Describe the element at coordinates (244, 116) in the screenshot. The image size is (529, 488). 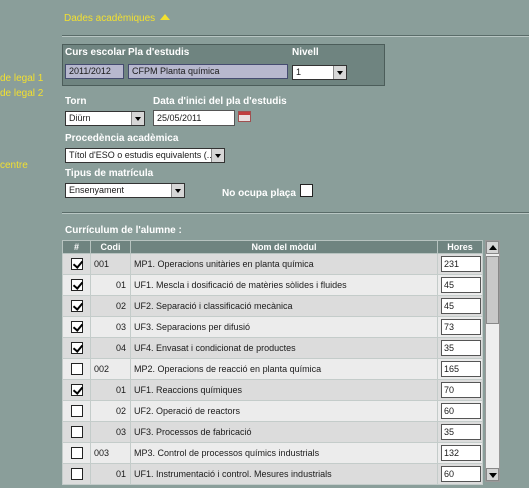
I see `calendar-icon` at that location.